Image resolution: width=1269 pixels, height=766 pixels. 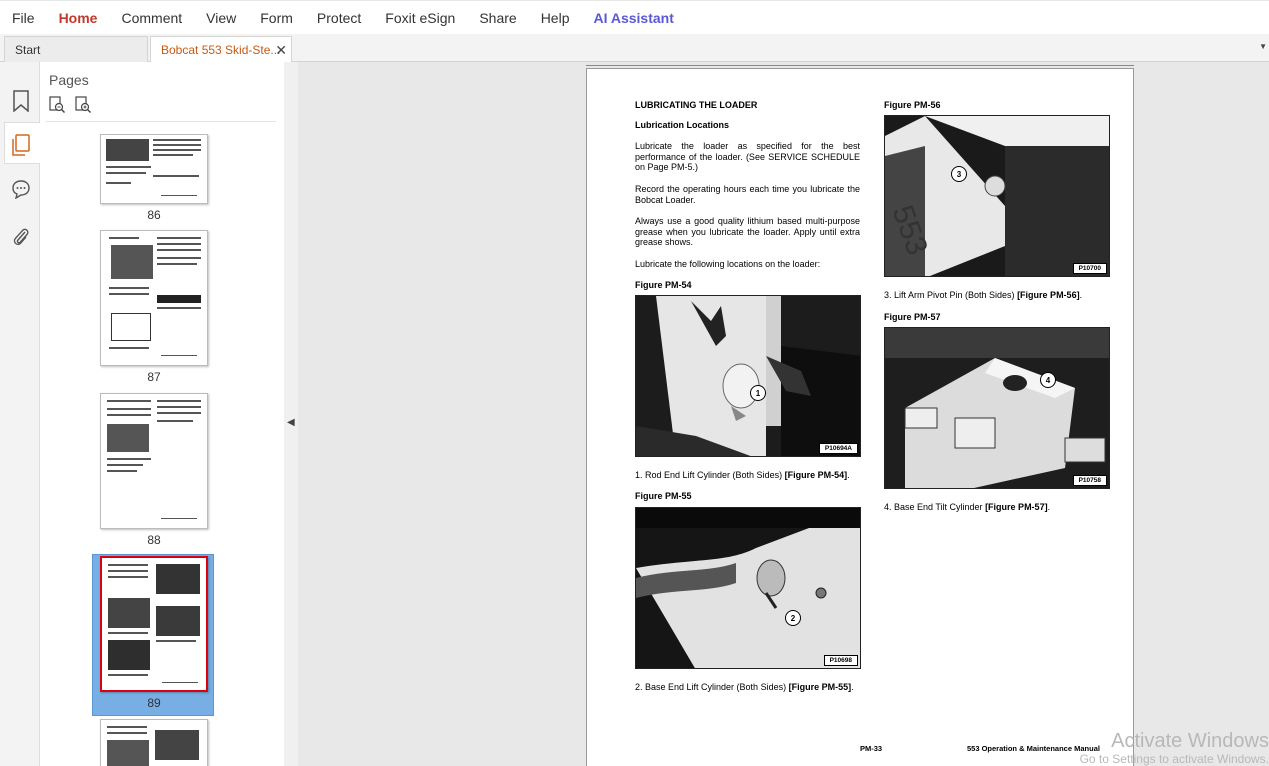 I want to click on figure-pm-56-title: Figure PM-56, so click(x=912, y=105).